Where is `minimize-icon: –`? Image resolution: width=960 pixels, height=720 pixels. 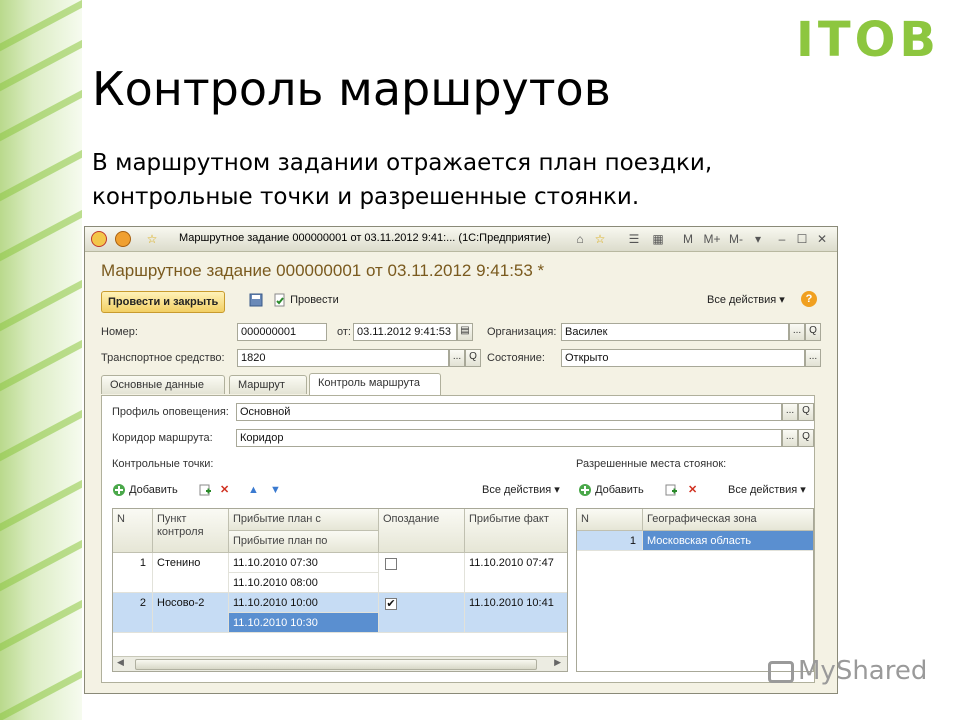 minimize-icon: – is located at coordinates (782, 239).